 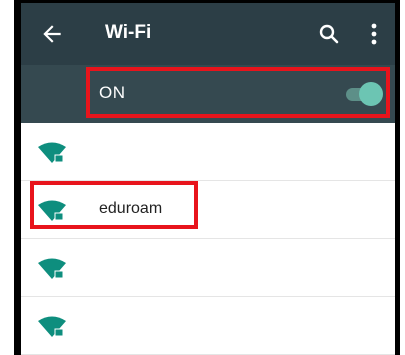 What do you see at coordinates (114, 205) in the screenshot?
I see `highlight-box-eduroam` at bounding box center [114, 205].